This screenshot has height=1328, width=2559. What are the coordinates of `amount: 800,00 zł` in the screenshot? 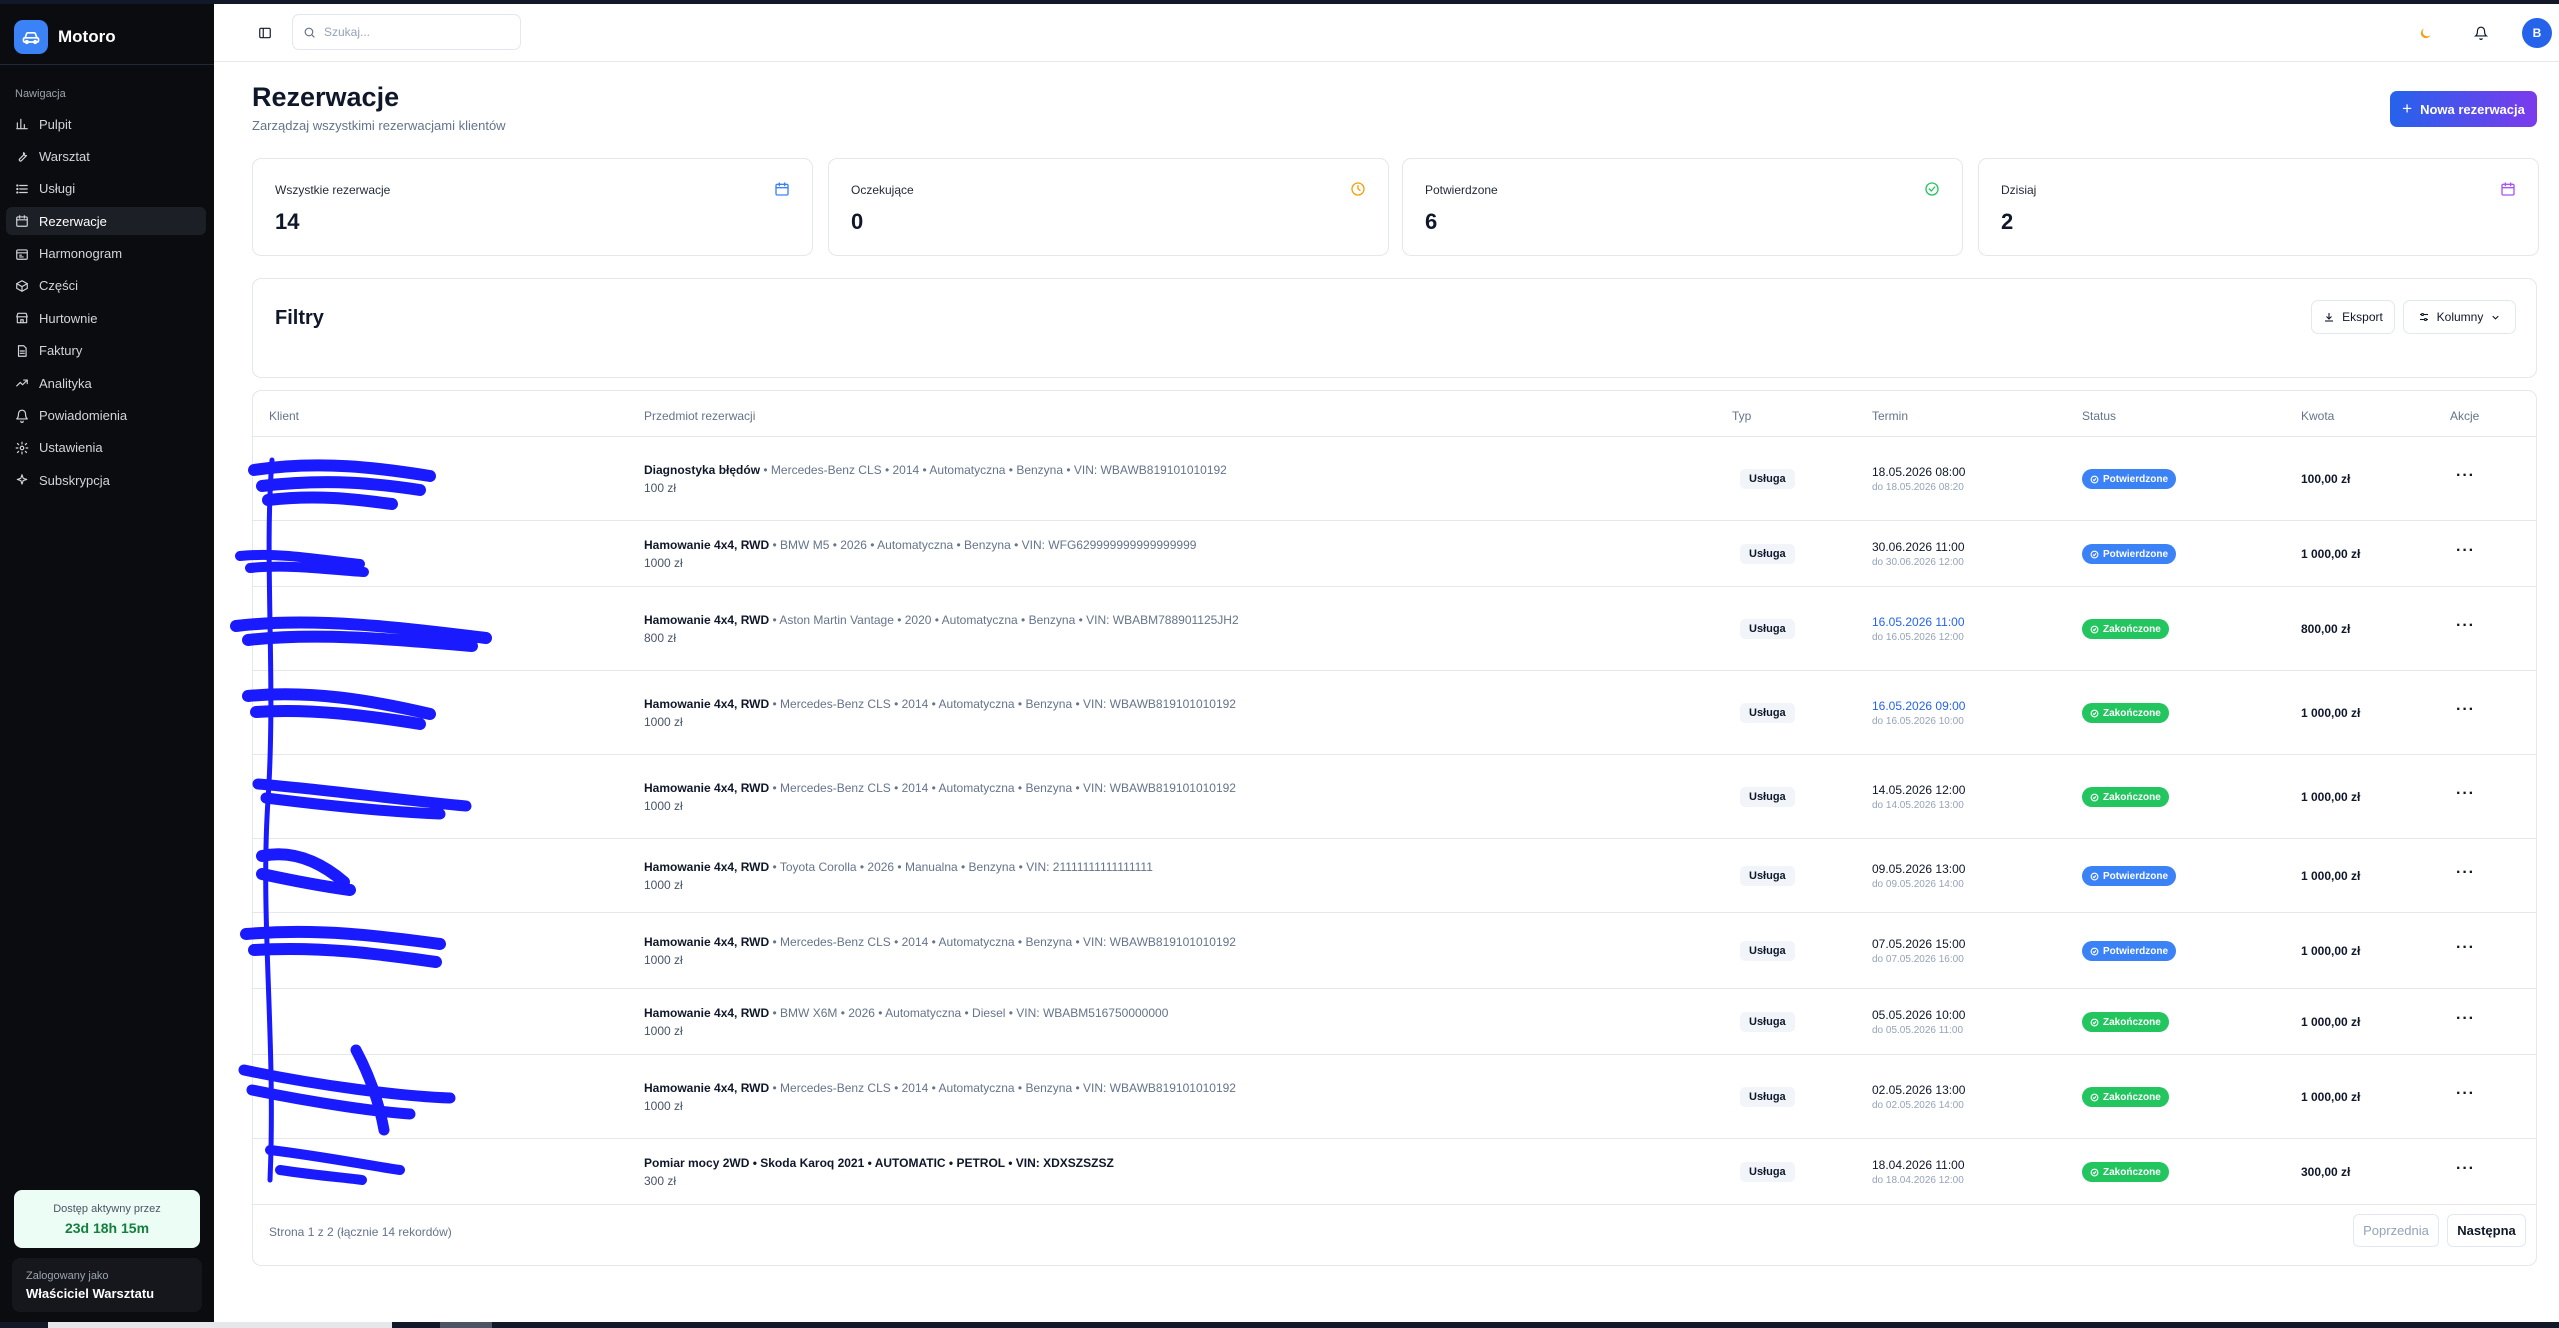 It's located at (2326, 629).